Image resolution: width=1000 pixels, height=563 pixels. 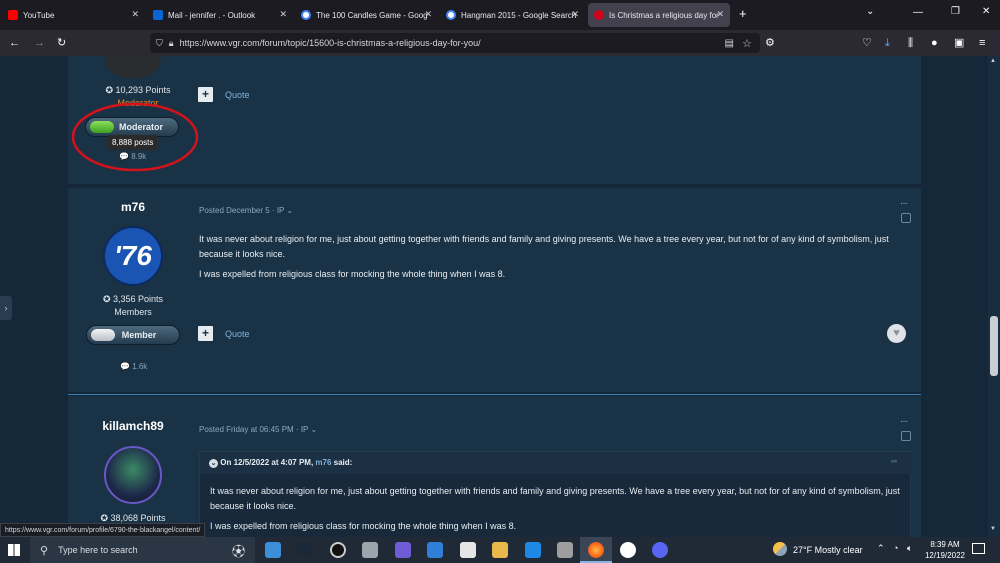 What do you see at coordinates (993, 61) in the screenshot?
I see `scroll-up-icon: ▲` at bounding box center [993, 61].